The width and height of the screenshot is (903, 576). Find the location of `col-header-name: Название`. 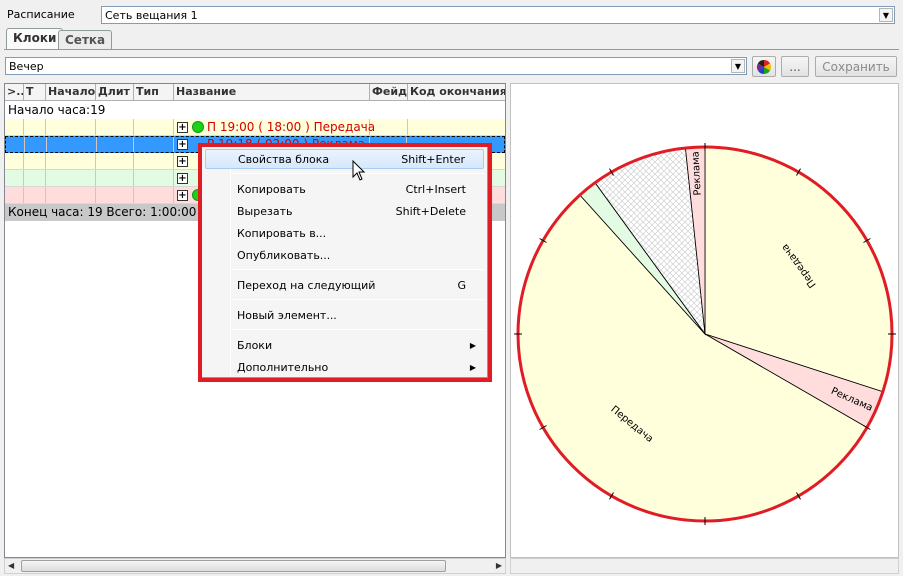

col-header-name: Название is located at coordinates (272, 92).